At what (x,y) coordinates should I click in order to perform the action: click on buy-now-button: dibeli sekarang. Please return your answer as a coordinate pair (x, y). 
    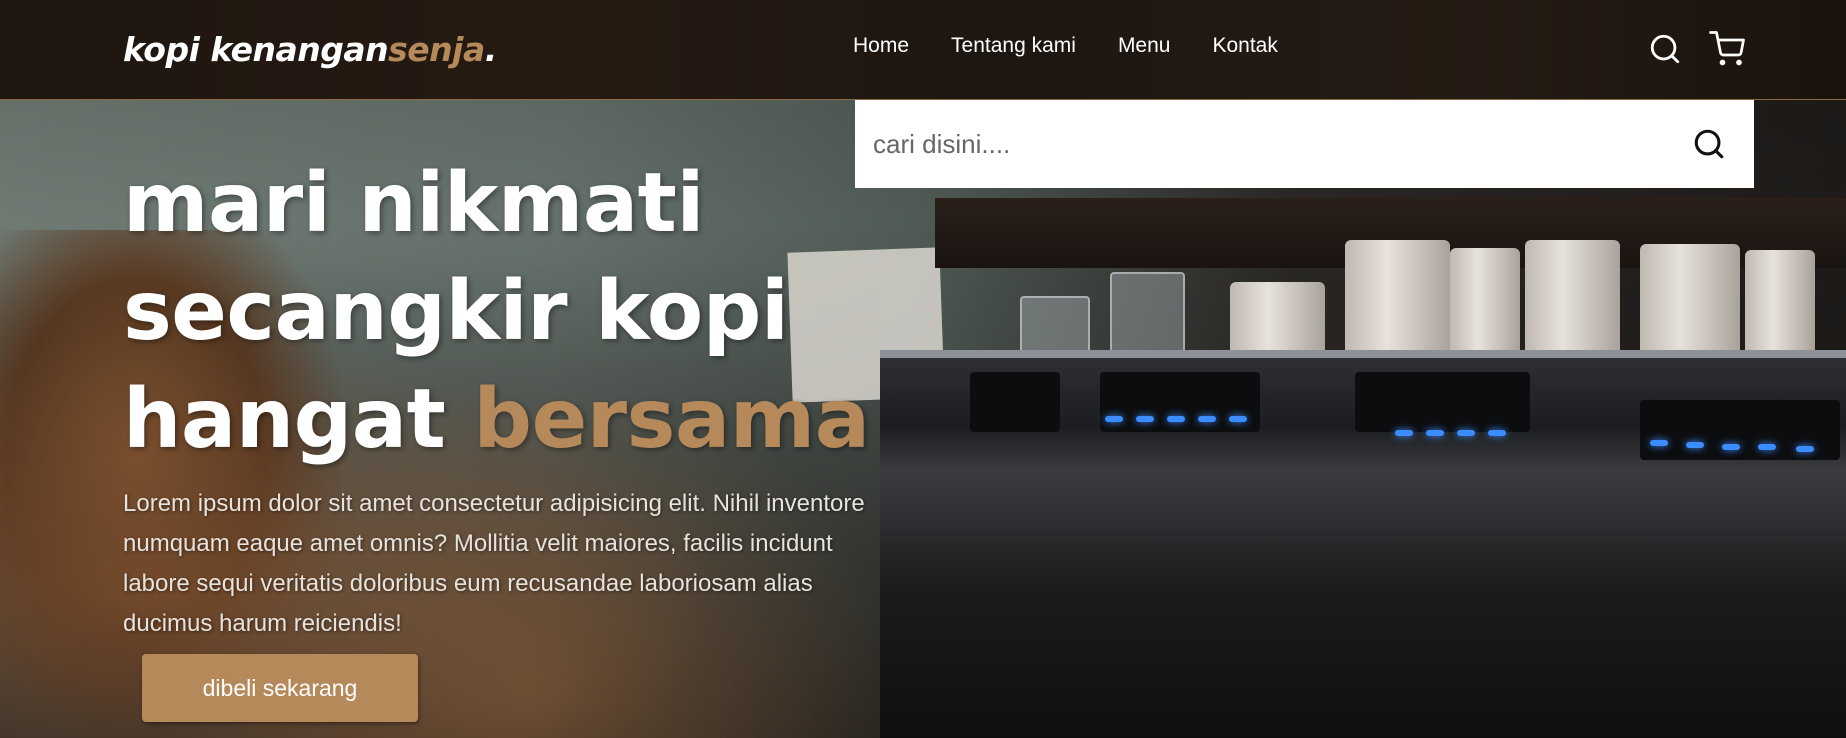
    Looking at the image, I should click on (280, 688).